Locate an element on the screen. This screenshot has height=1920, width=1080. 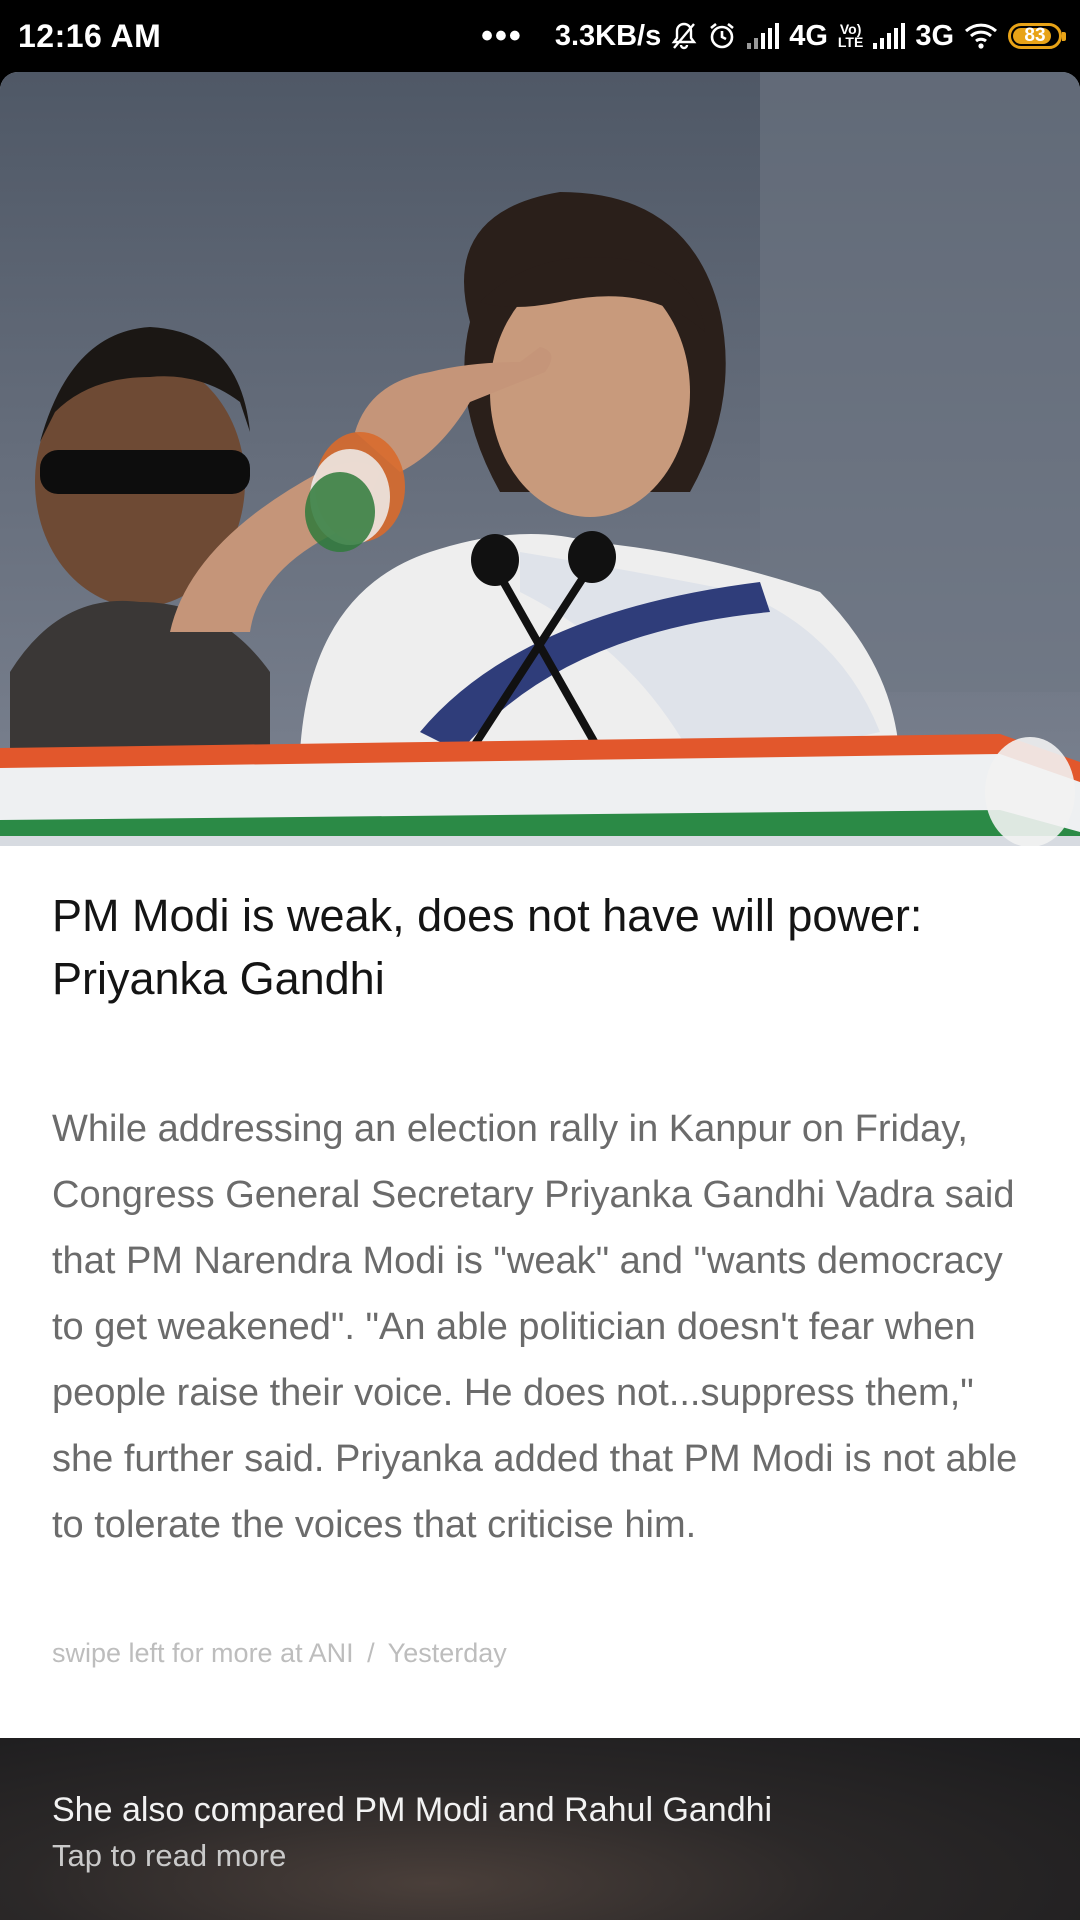
wifi-icon is located at coordinates (981, 36).